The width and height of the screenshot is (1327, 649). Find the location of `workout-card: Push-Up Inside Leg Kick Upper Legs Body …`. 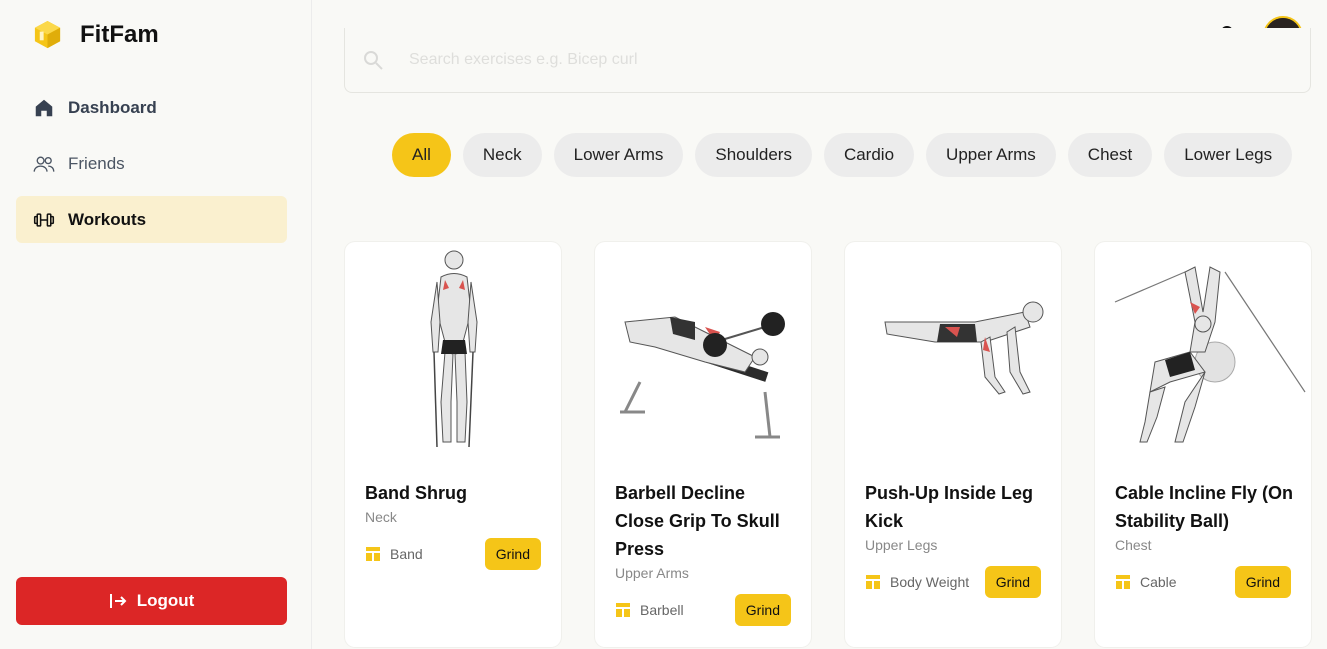

workout-card: Push-Up Inside Leg Kick Upper Legs Body … is located at coordinates (953, 444).